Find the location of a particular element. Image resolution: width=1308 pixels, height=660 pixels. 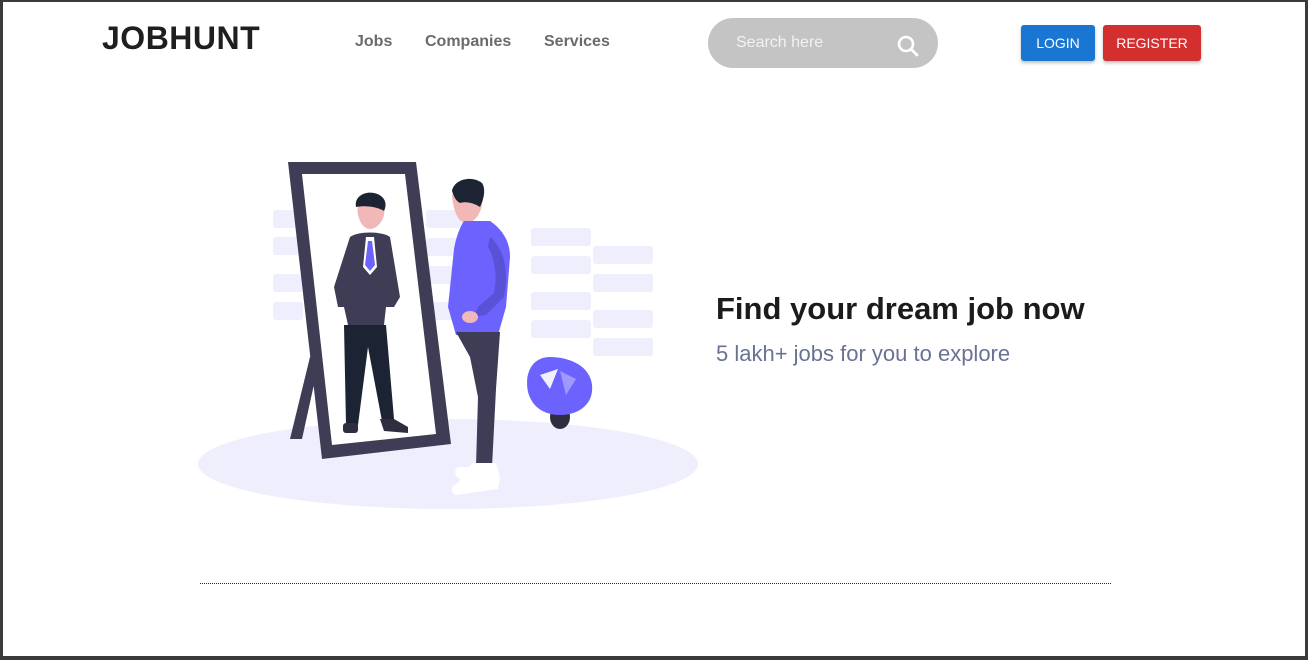

section-divider is located at coordinates (655, 583).